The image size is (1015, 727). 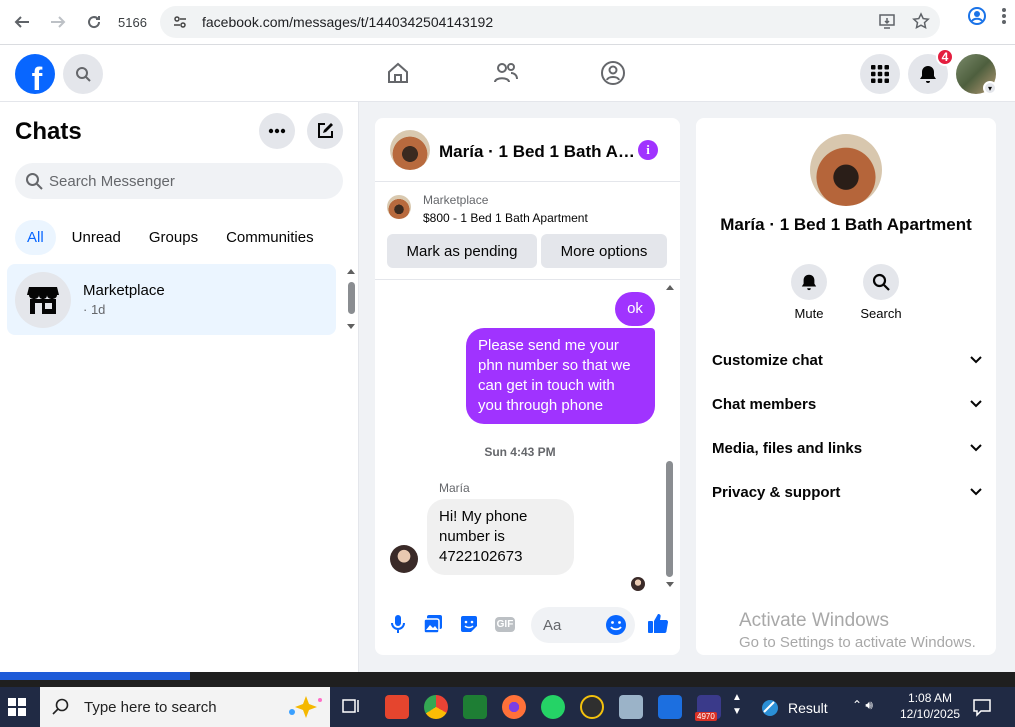 I want to click on filter-unread: Unread, so click(x=96, y=237).